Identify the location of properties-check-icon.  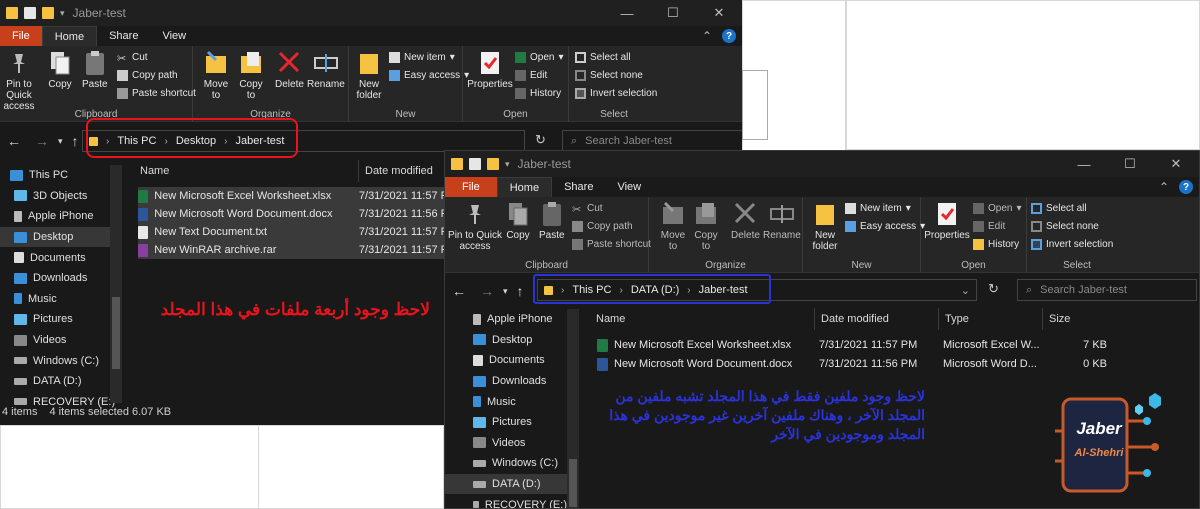
(30, 13).